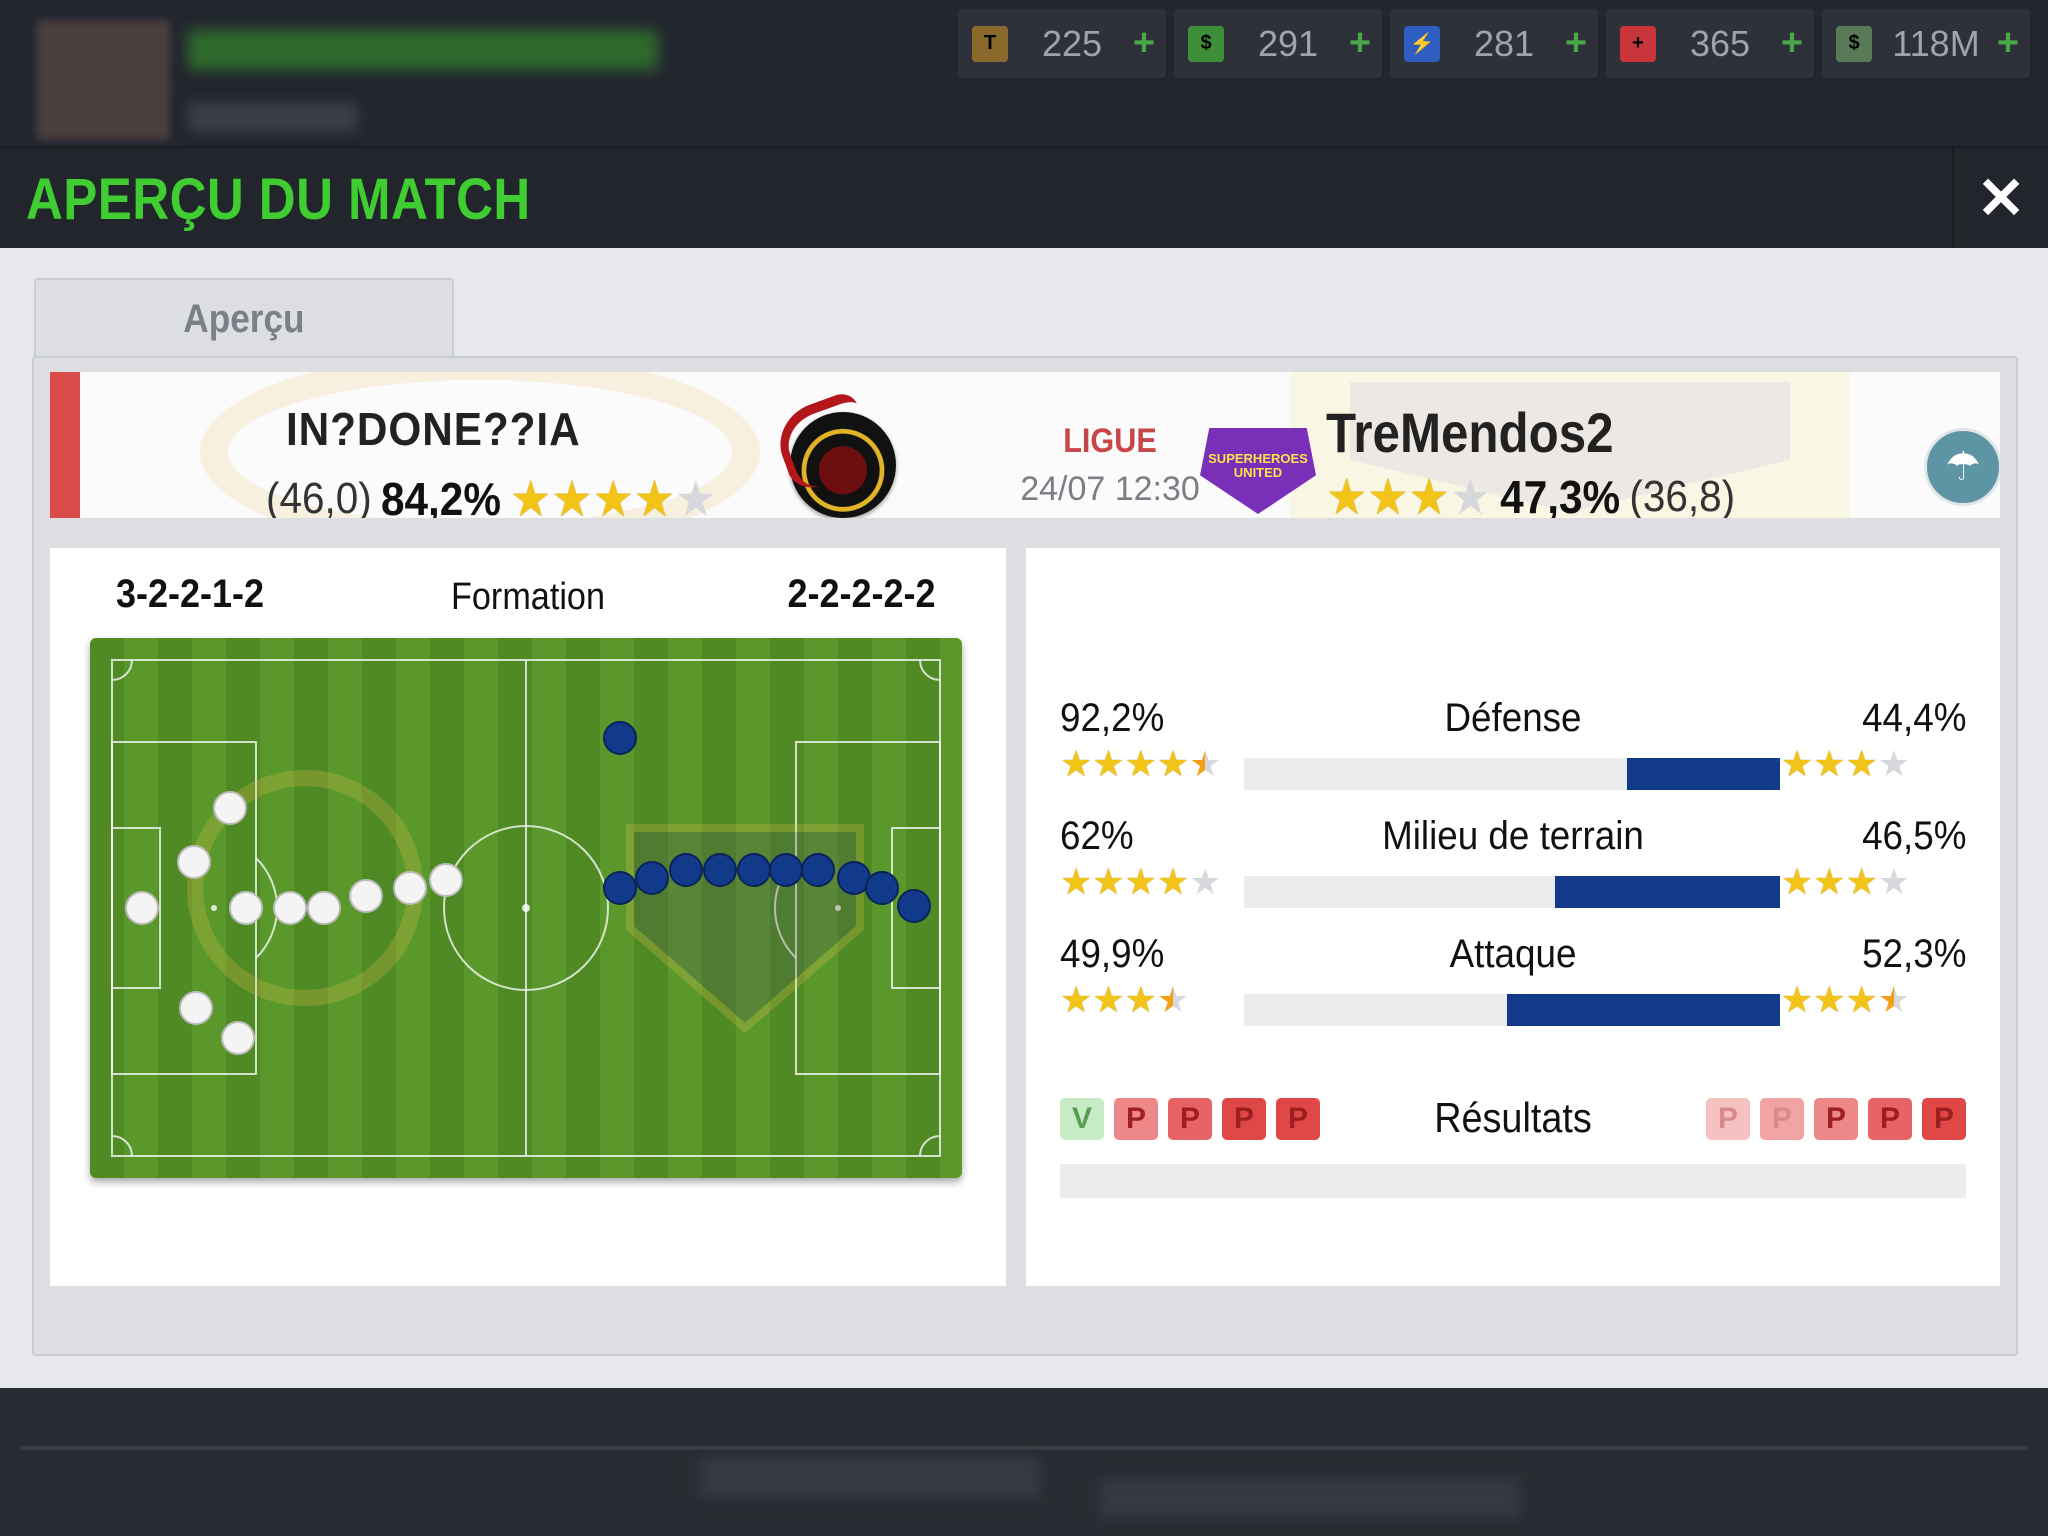 This screenshot has width=2048, height=1536. What do you see at coordinates (1530, 494) in the screenshot?
I see `away-team-rating-line: ★ ★ ★ ★ 47,3% (36,8)` at bounding box center [1530, 494].